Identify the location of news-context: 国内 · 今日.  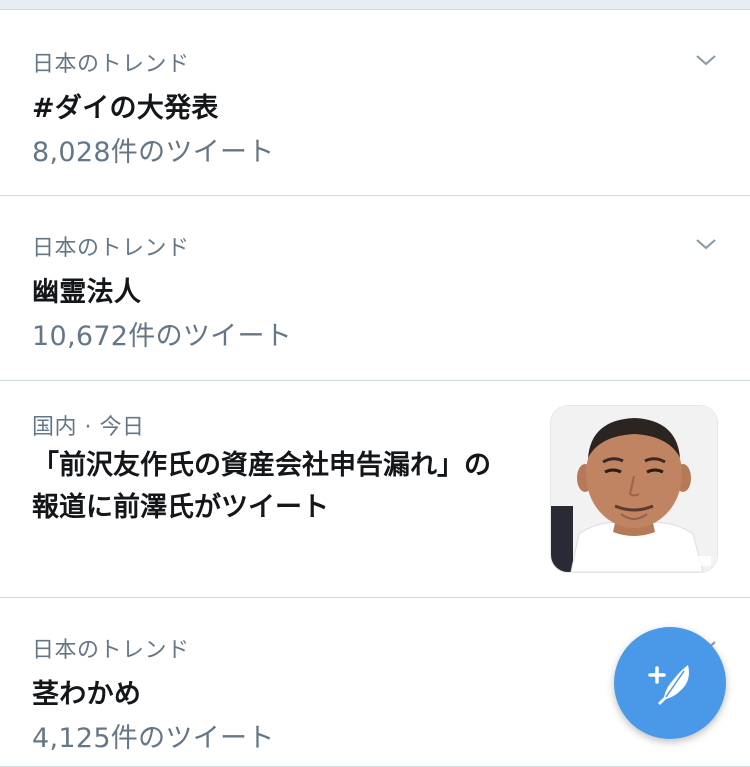
(88, 427).